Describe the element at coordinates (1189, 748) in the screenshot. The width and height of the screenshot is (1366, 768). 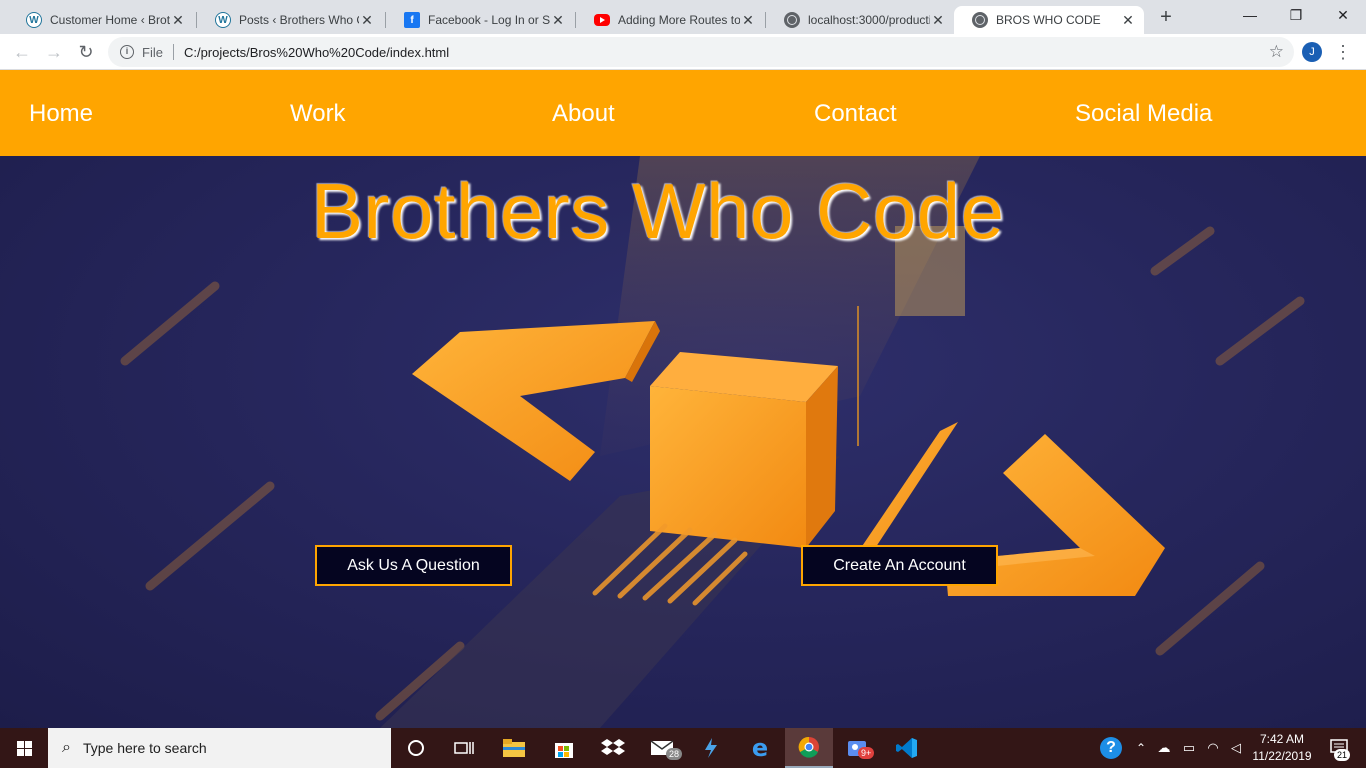
I see `battery-icon: ▭` at that location.